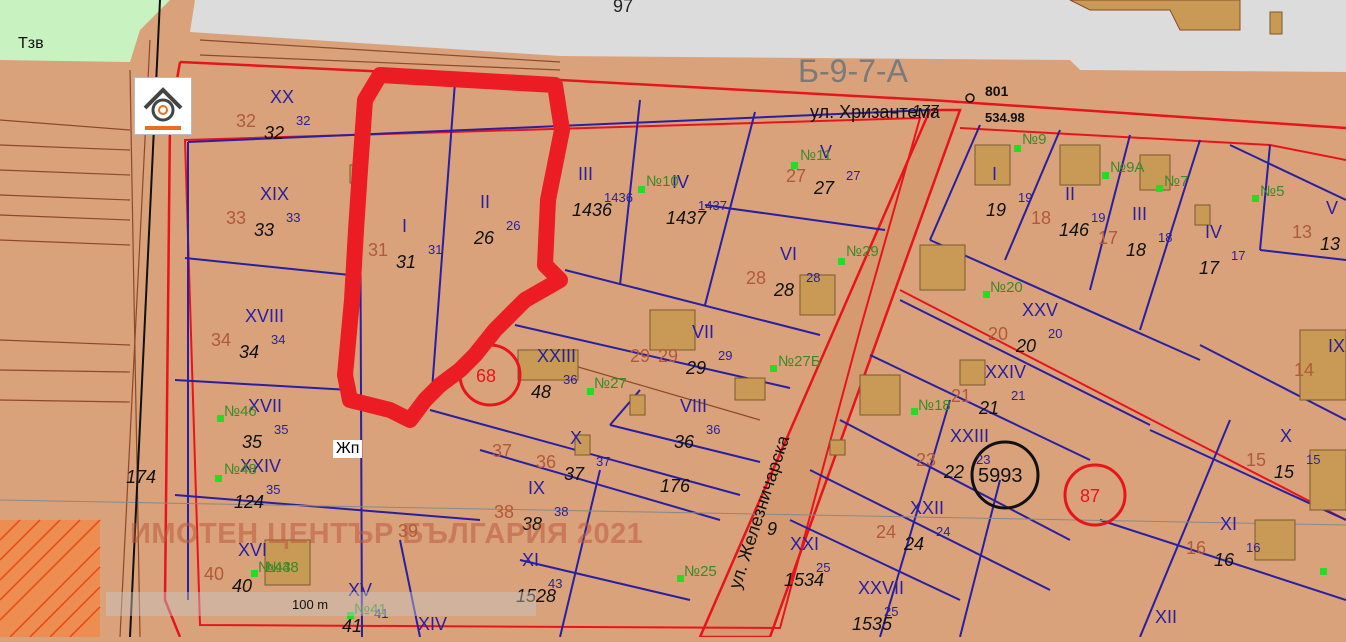 The width and height of the screenshot is (1346, 642). What do you see at coordinates (1018, 395) in the screenshot?
I see `parcel-small-number: 21` at bounding box center [1018, 395].